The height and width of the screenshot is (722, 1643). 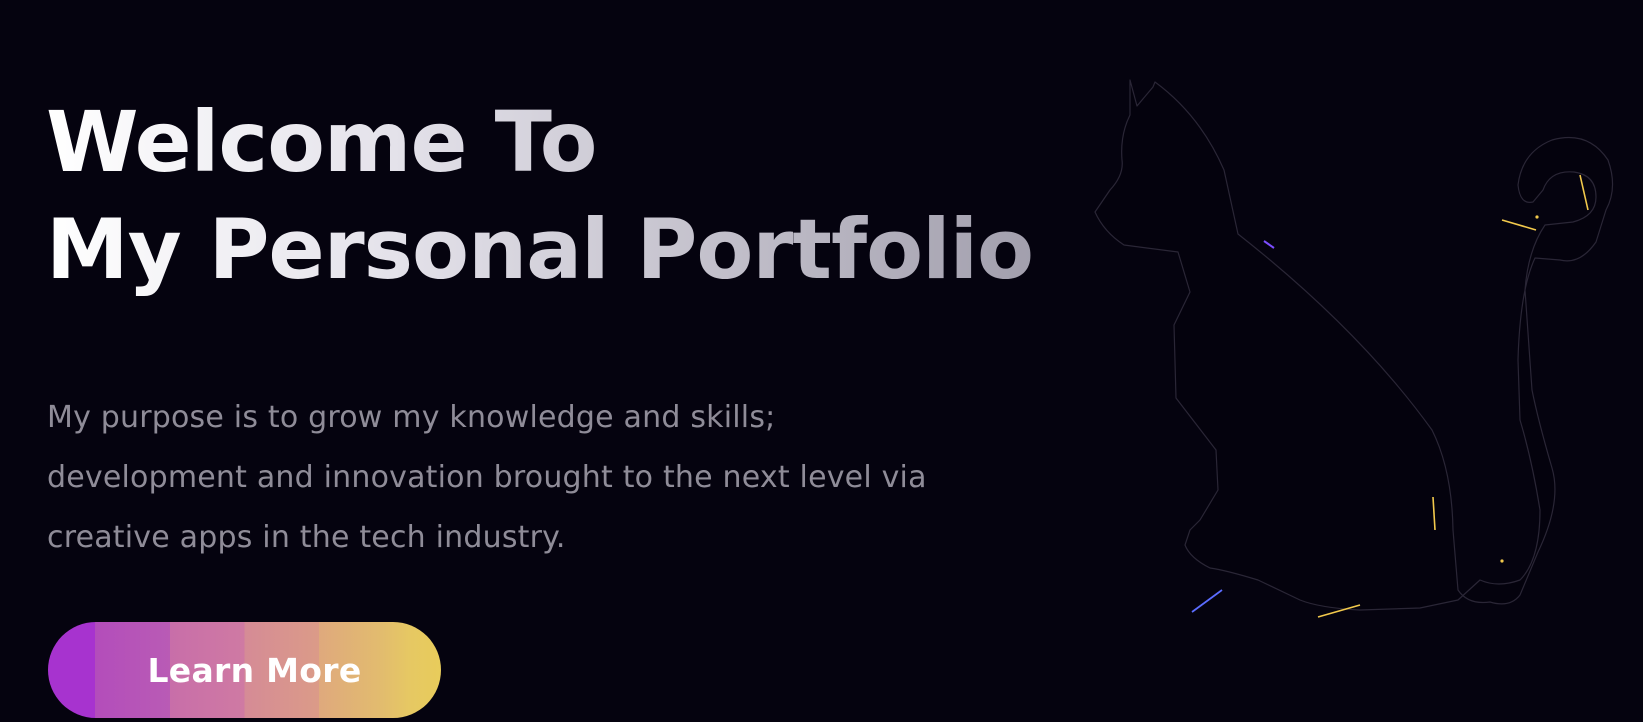 What do you see at coordinates (244, 670) in the screenshot?
I see `learn-more-button: Learn More` at bounding box center [244, 670].